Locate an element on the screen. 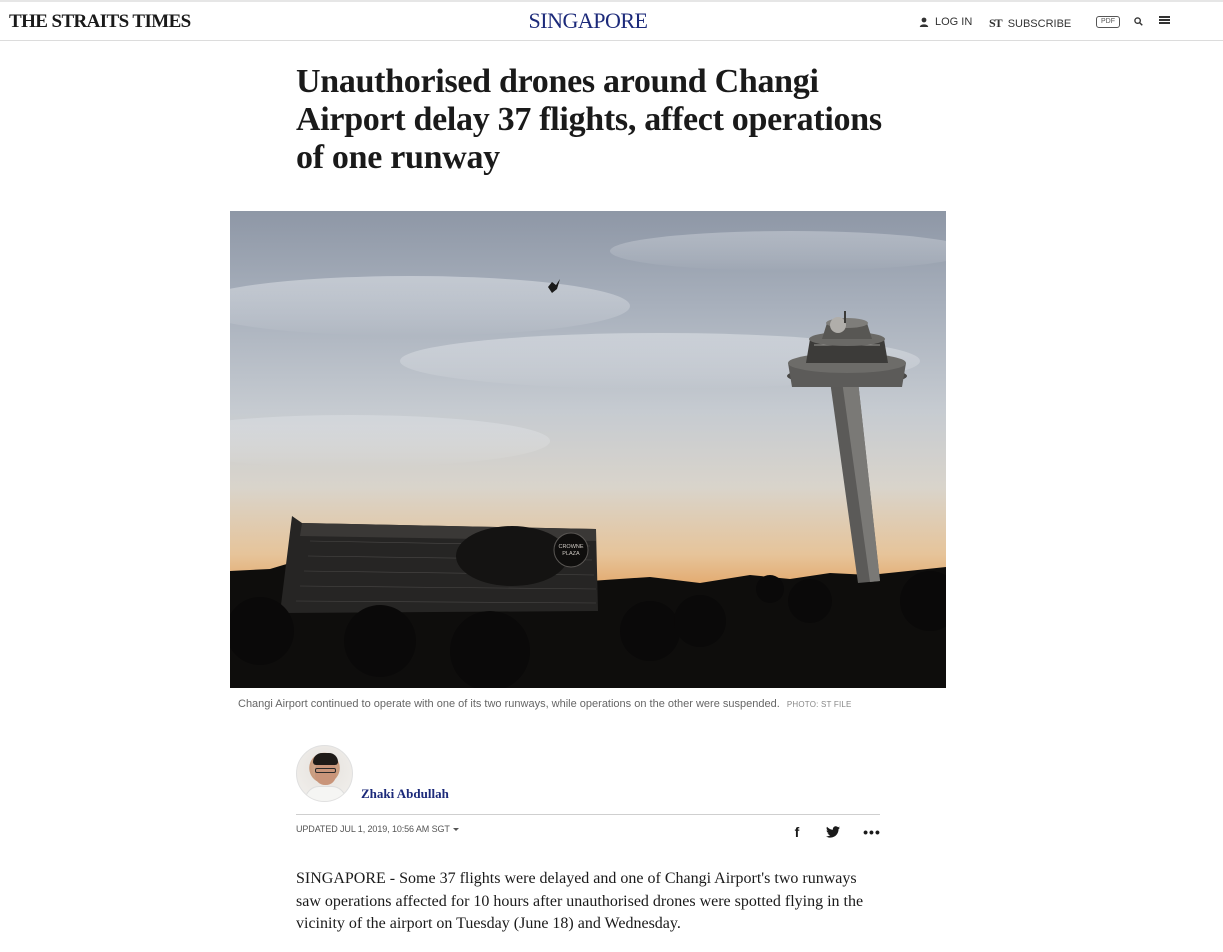 The image size is (1223, 952). menu-icon is located at coordinates (1164, 20).